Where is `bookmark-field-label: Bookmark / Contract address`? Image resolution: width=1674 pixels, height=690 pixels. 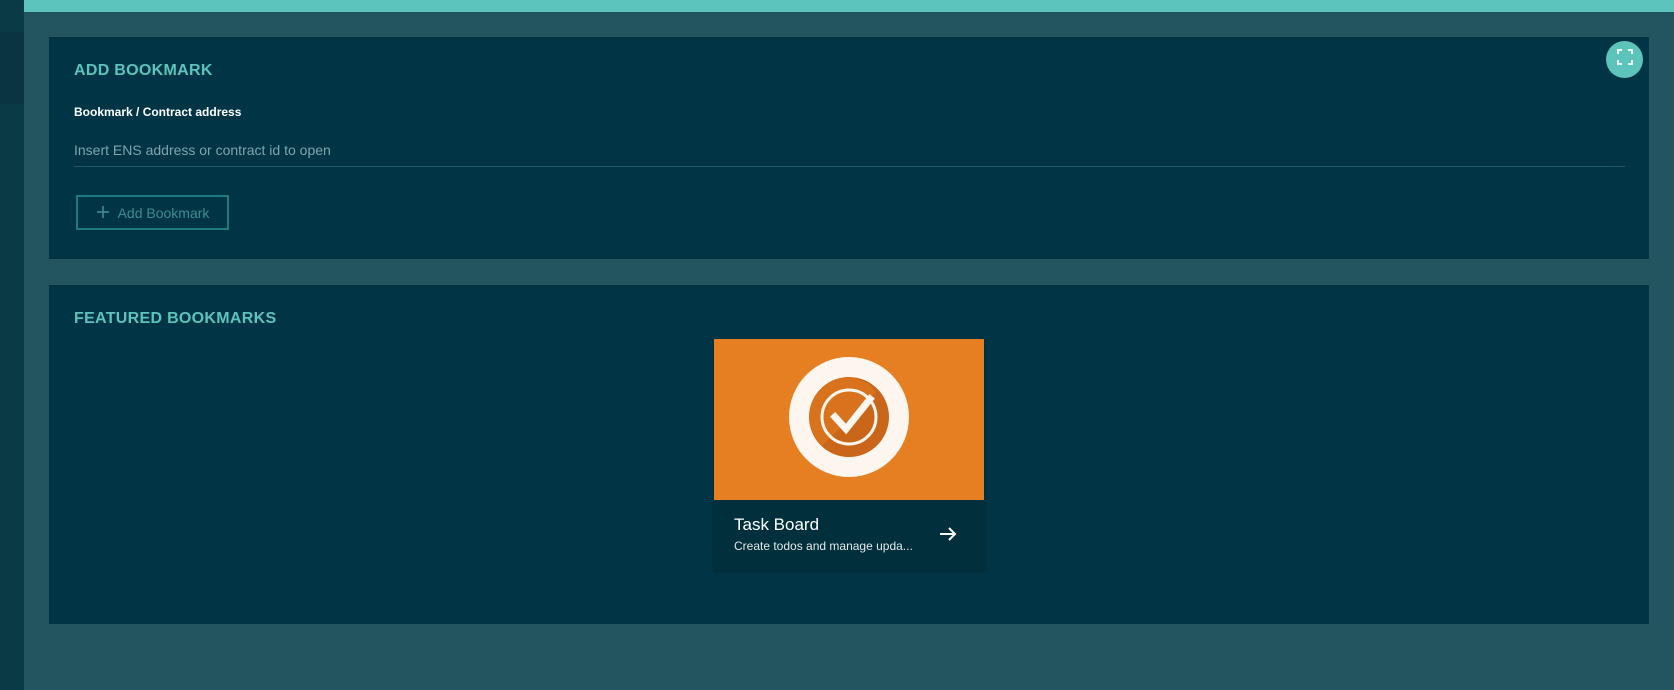 bookmark-field-label: Bookmark / Contract address is located at coordinates (158, 112).